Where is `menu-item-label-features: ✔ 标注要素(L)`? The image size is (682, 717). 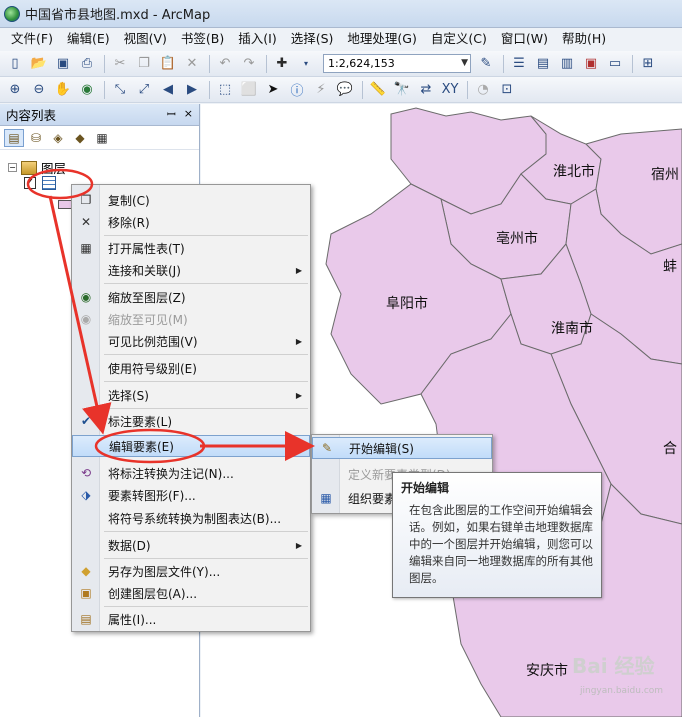
menu-item-label-features: ✔ 标注要素(L) is located at coordinates (191, 421).